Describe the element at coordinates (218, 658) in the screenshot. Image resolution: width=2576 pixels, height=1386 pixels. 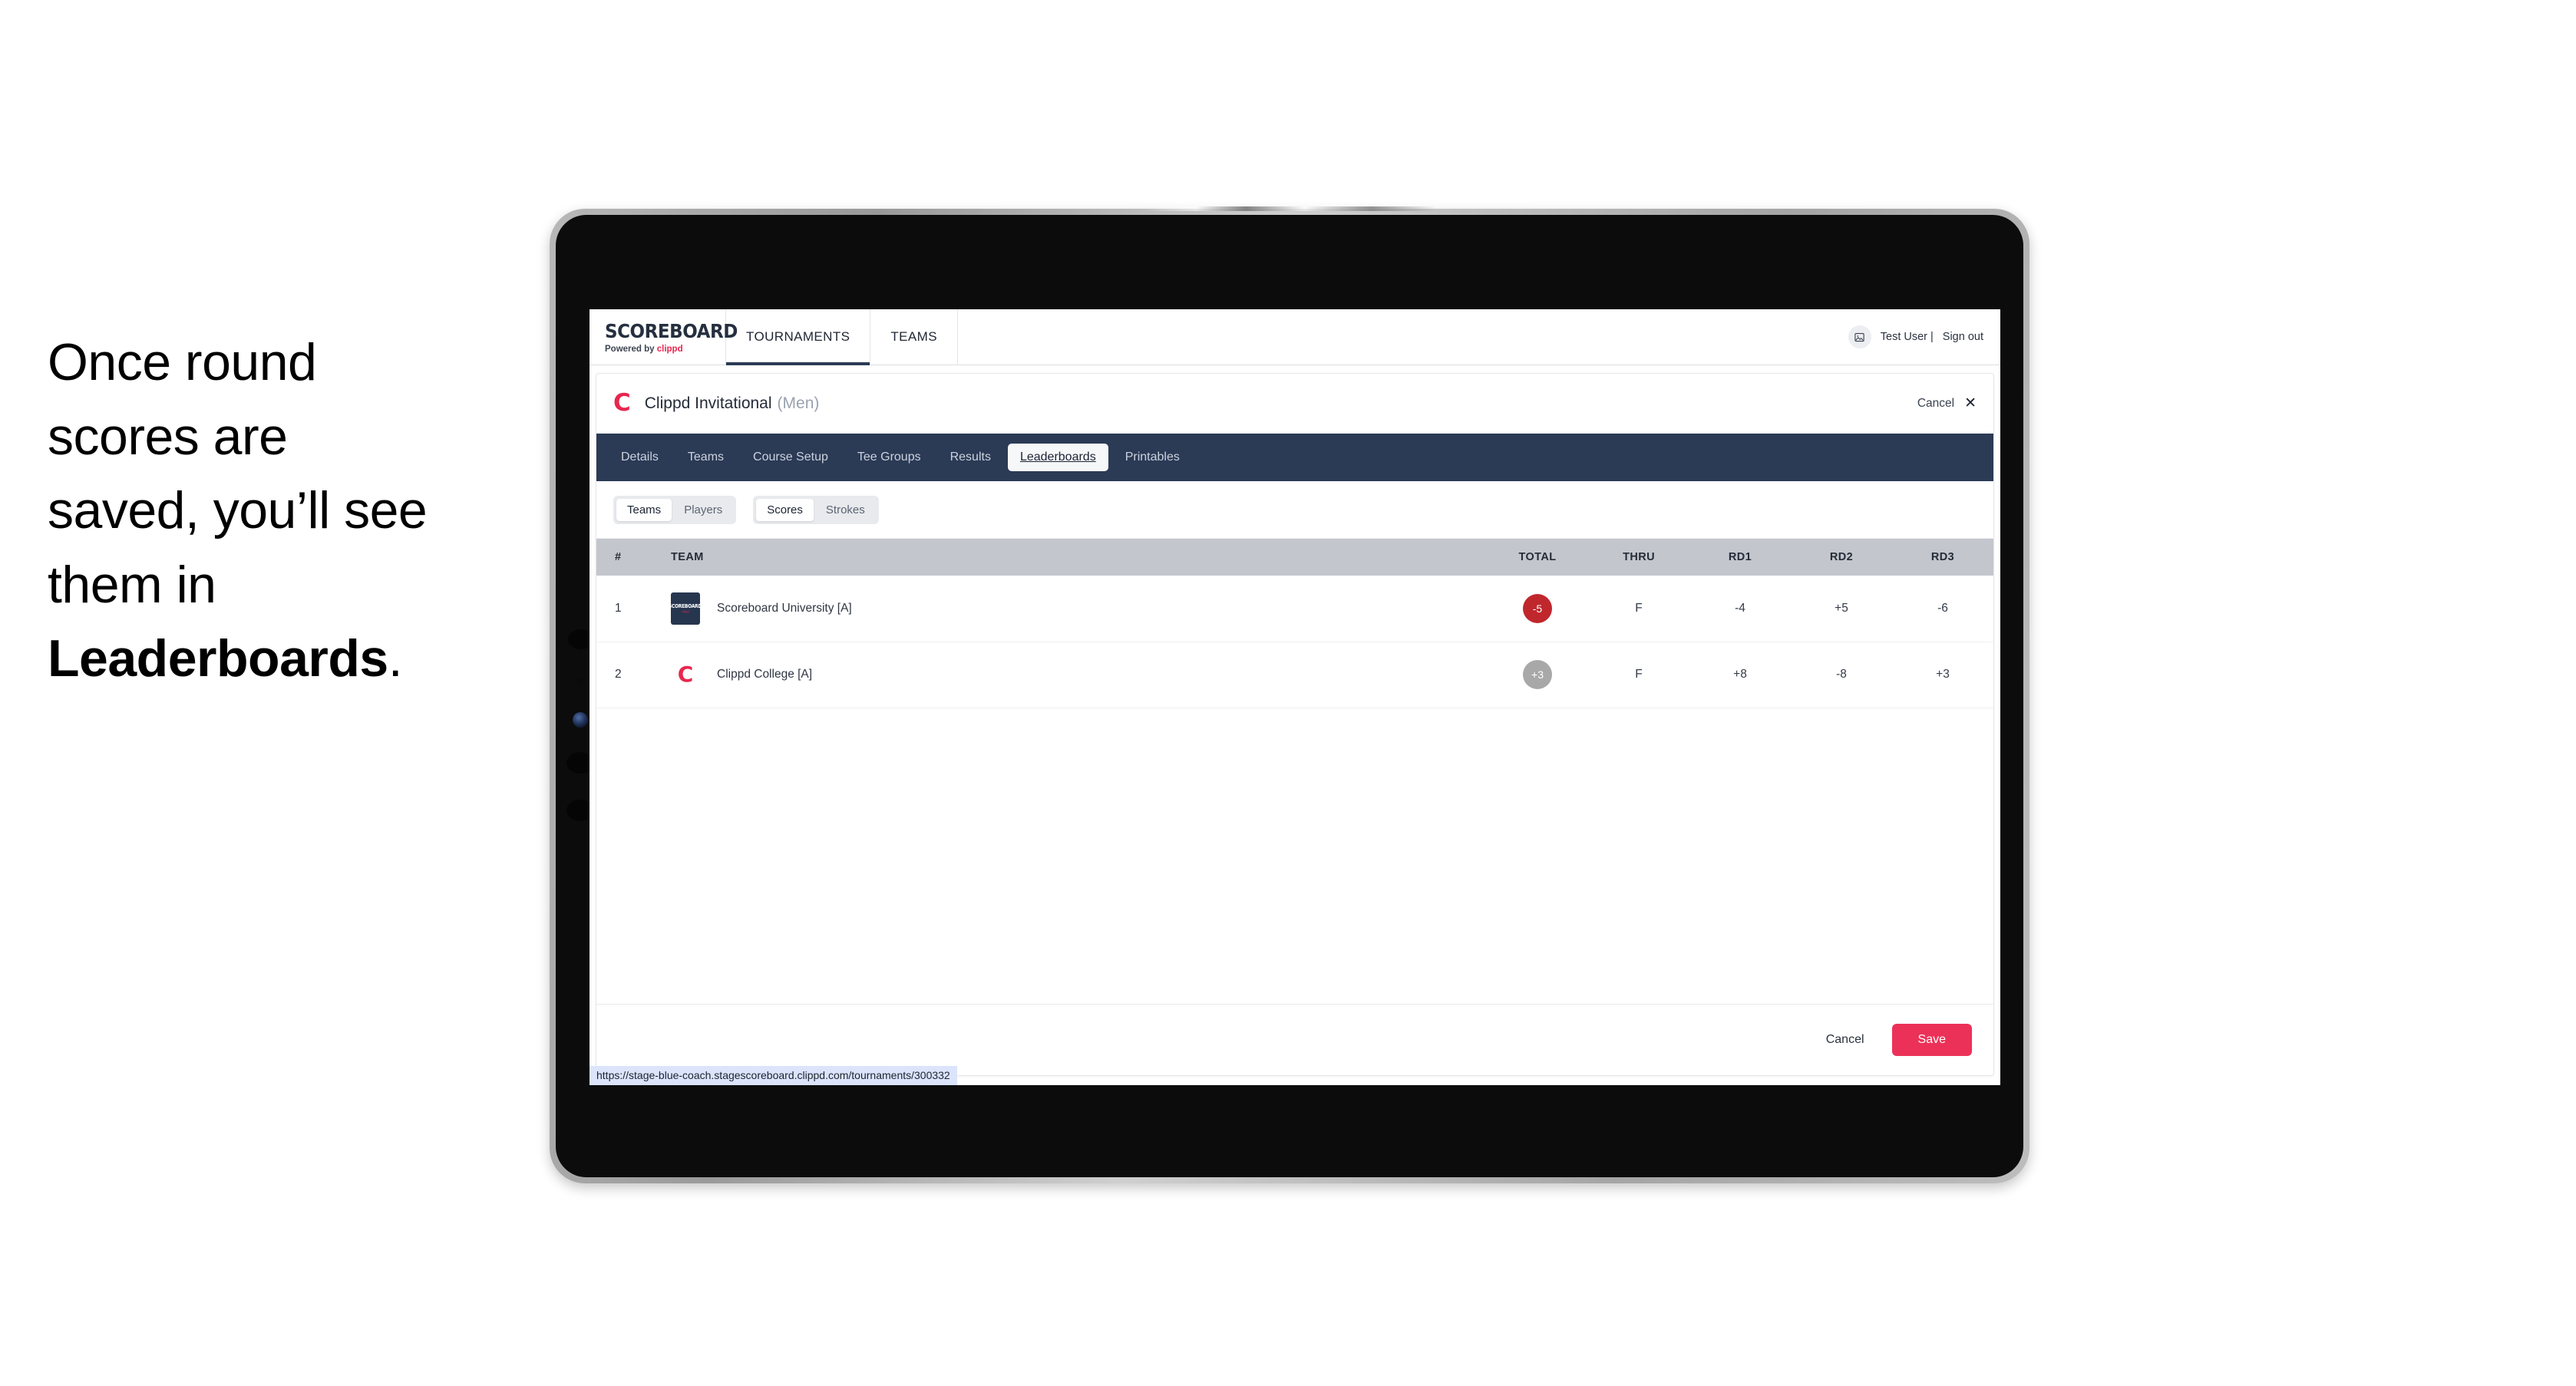
I see `annotation-emphasis: Leaderboards` at that location.